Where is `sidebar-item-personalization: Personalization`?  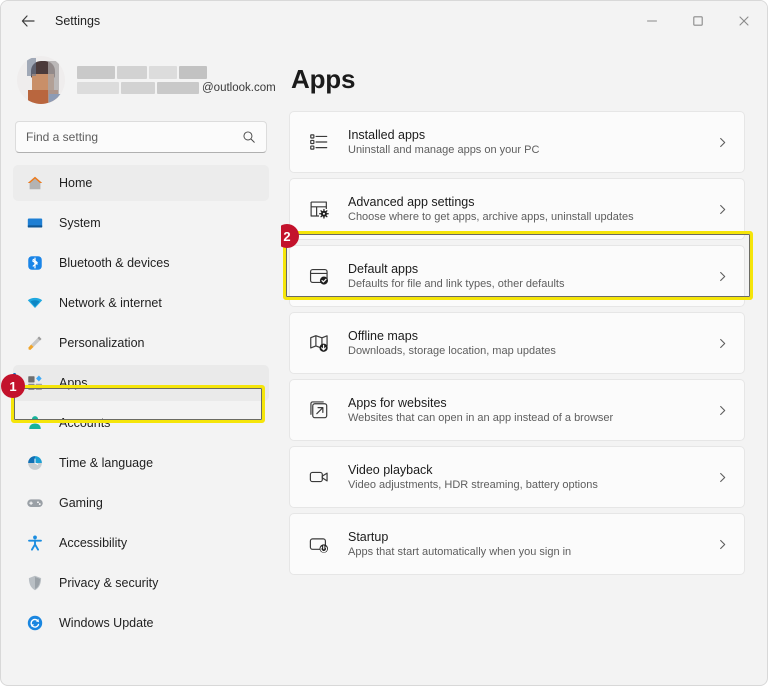 sidebar-item-personalization: Personalization is located at coordinates (141, 343).